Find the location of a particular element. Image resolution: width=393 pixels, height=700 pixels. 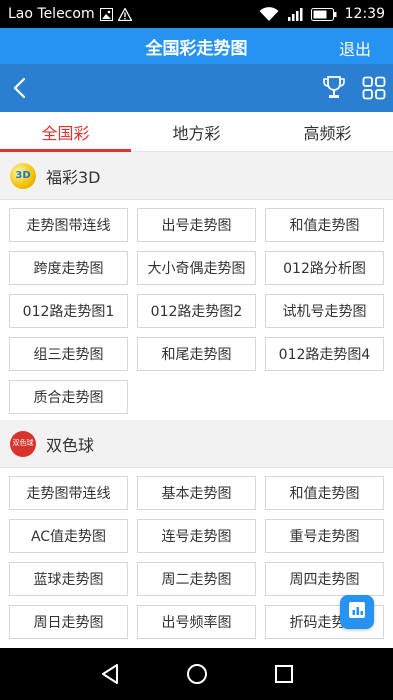

exit-button: 退出 is located at coordinates (355, 48).